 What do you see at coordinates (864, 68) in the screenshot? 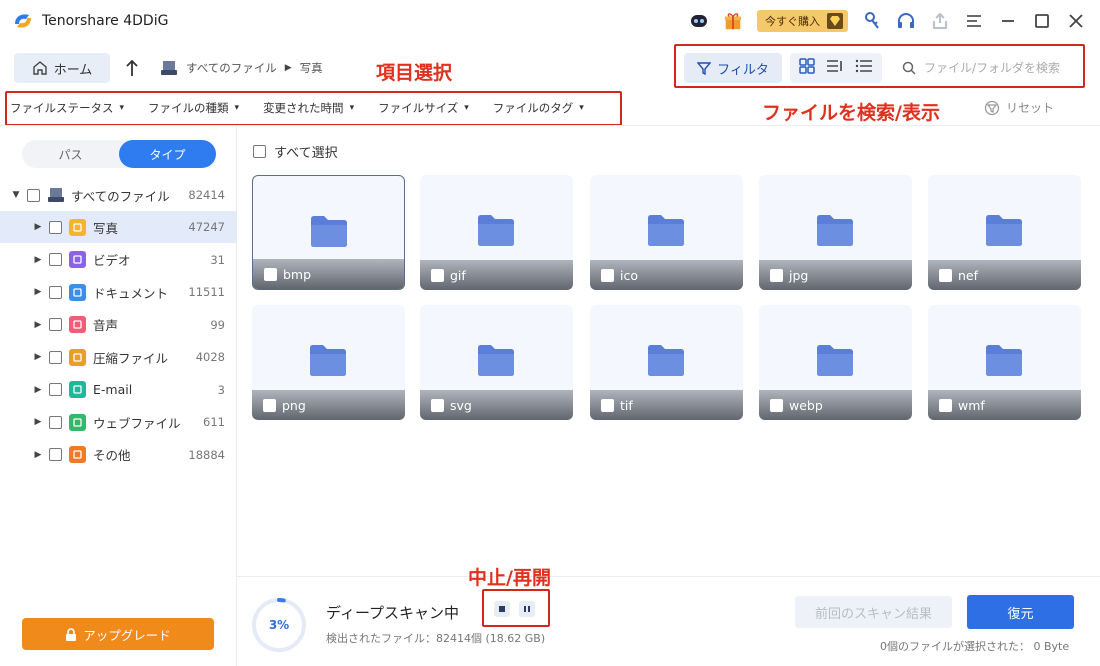
I see `list-view-icon` at bounding box center [864, 68].